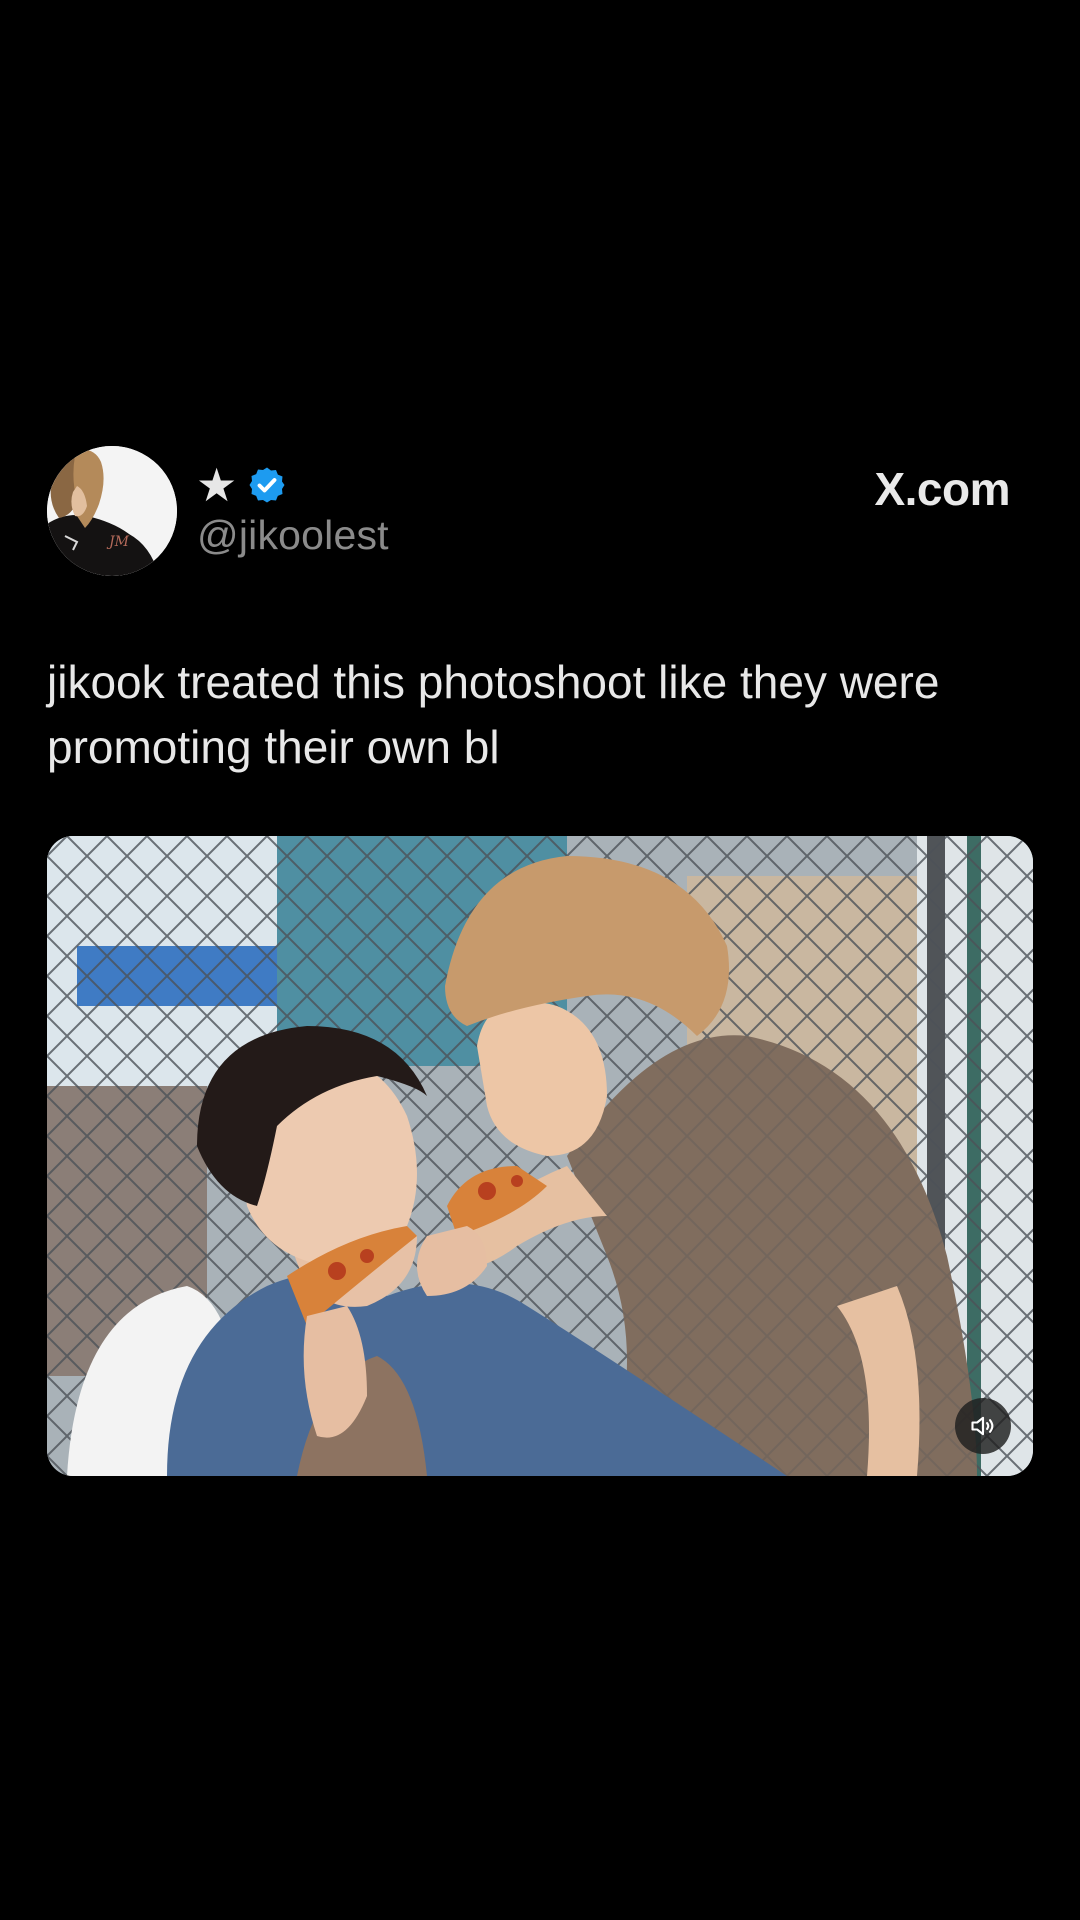 The image size is (1080, 1920). Describe the element at coordinates (241, 485) in the screenshot. I see `author-name-row: ★` at that location.